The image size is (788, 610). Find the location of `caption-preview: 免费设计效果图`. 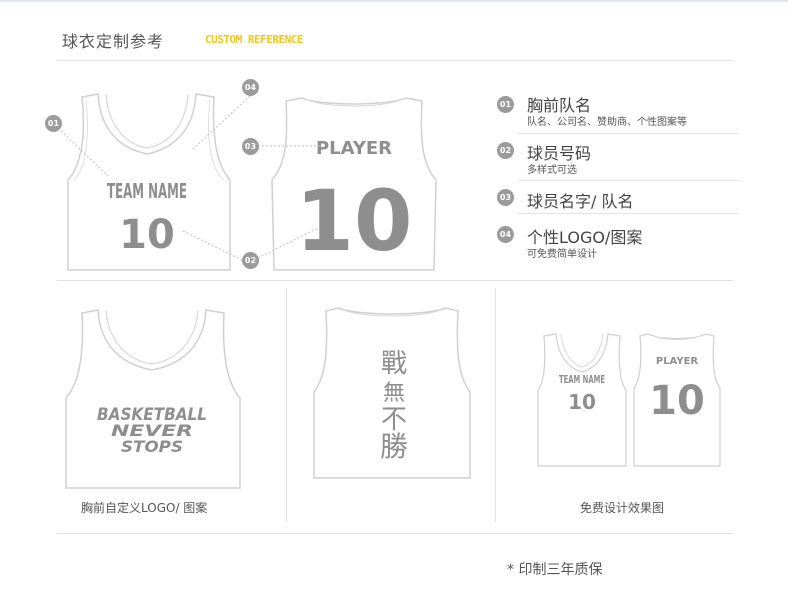

caption-preview: 免费设计效果图 is located at coordinates (622, 508).